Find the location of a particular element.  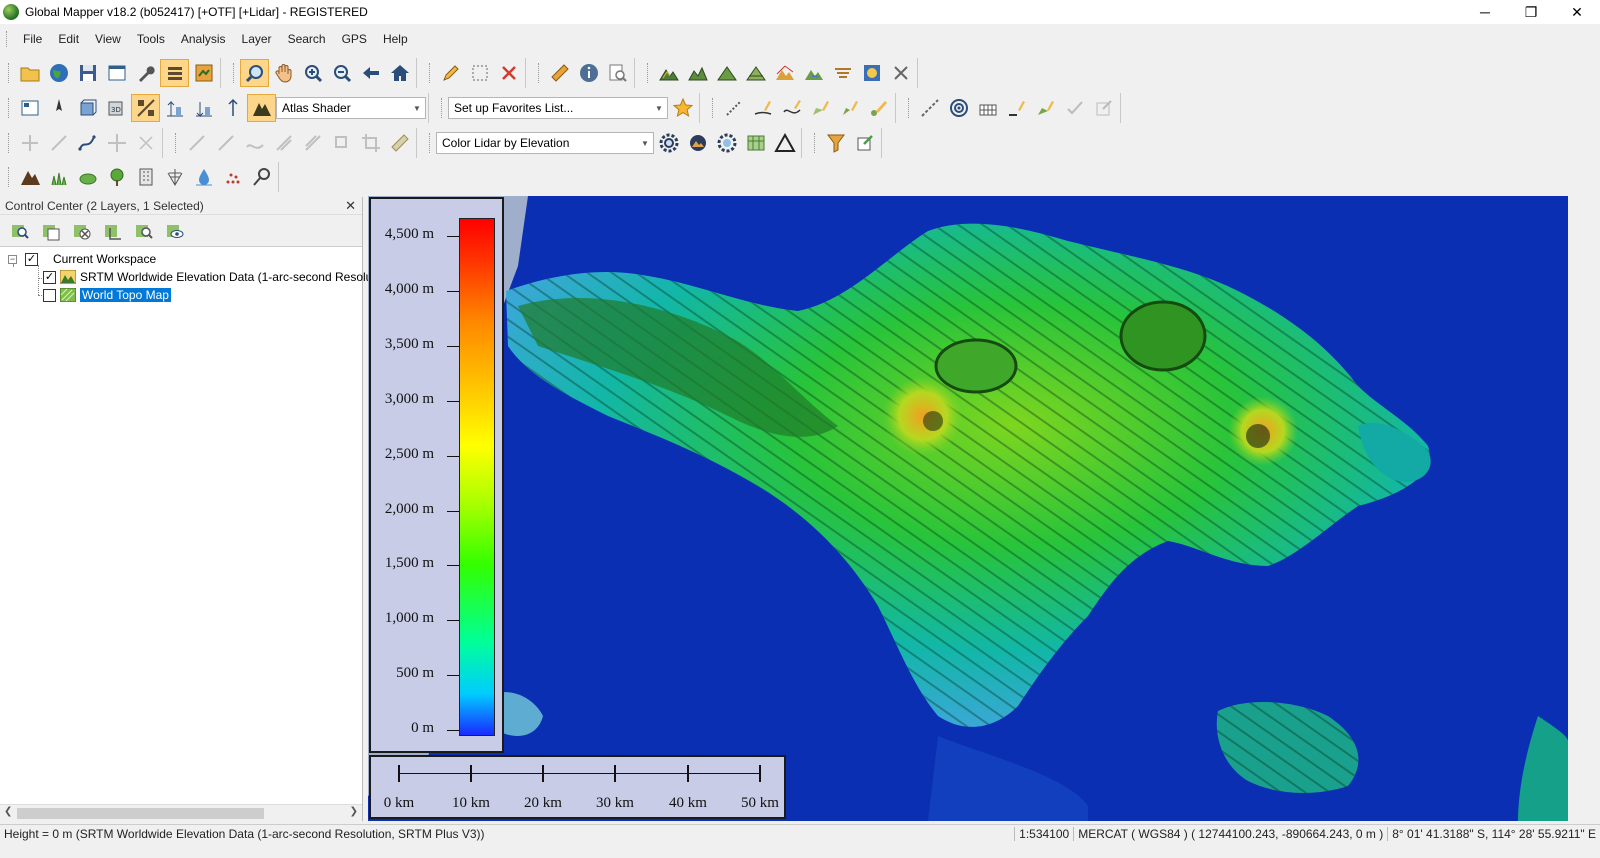

split-line-icon is located at coordinates (1016, 108).